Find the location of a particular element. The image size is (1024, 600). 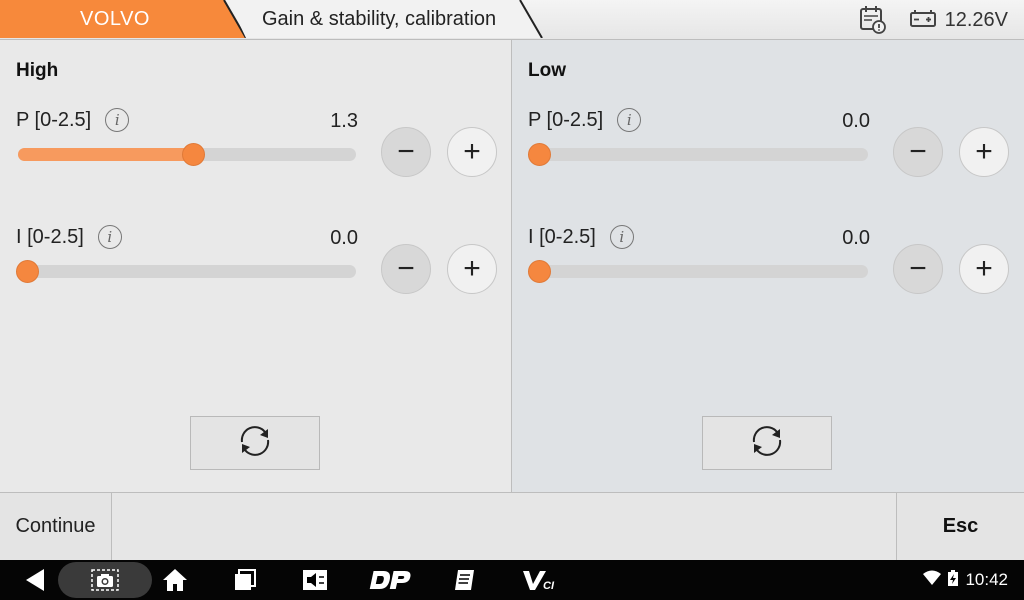

system-status: 10:42 is located at coordinates (965, 580).